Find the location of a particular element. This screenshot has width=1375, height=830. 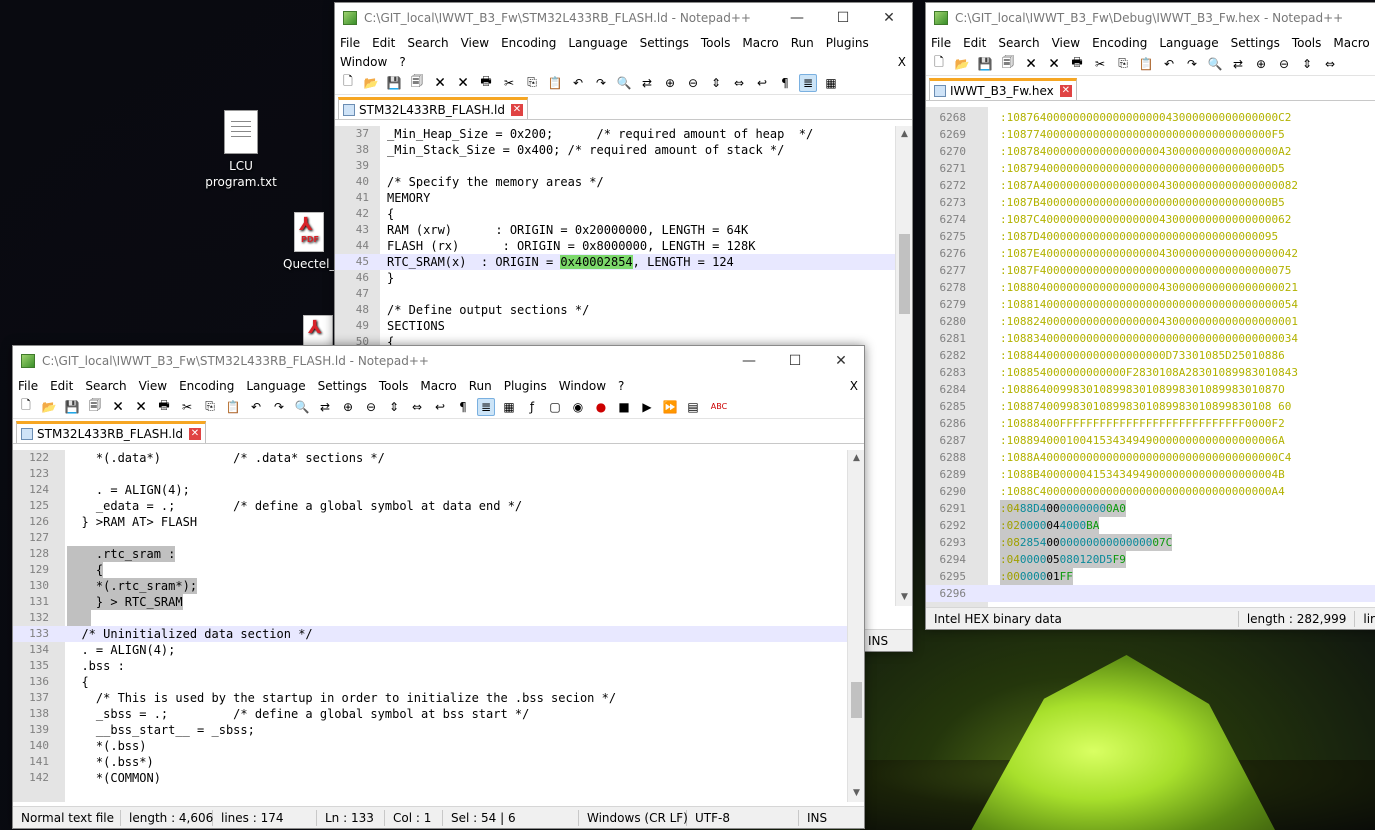

copy-icon: ⎘ is located at coordinates (1123, 64).